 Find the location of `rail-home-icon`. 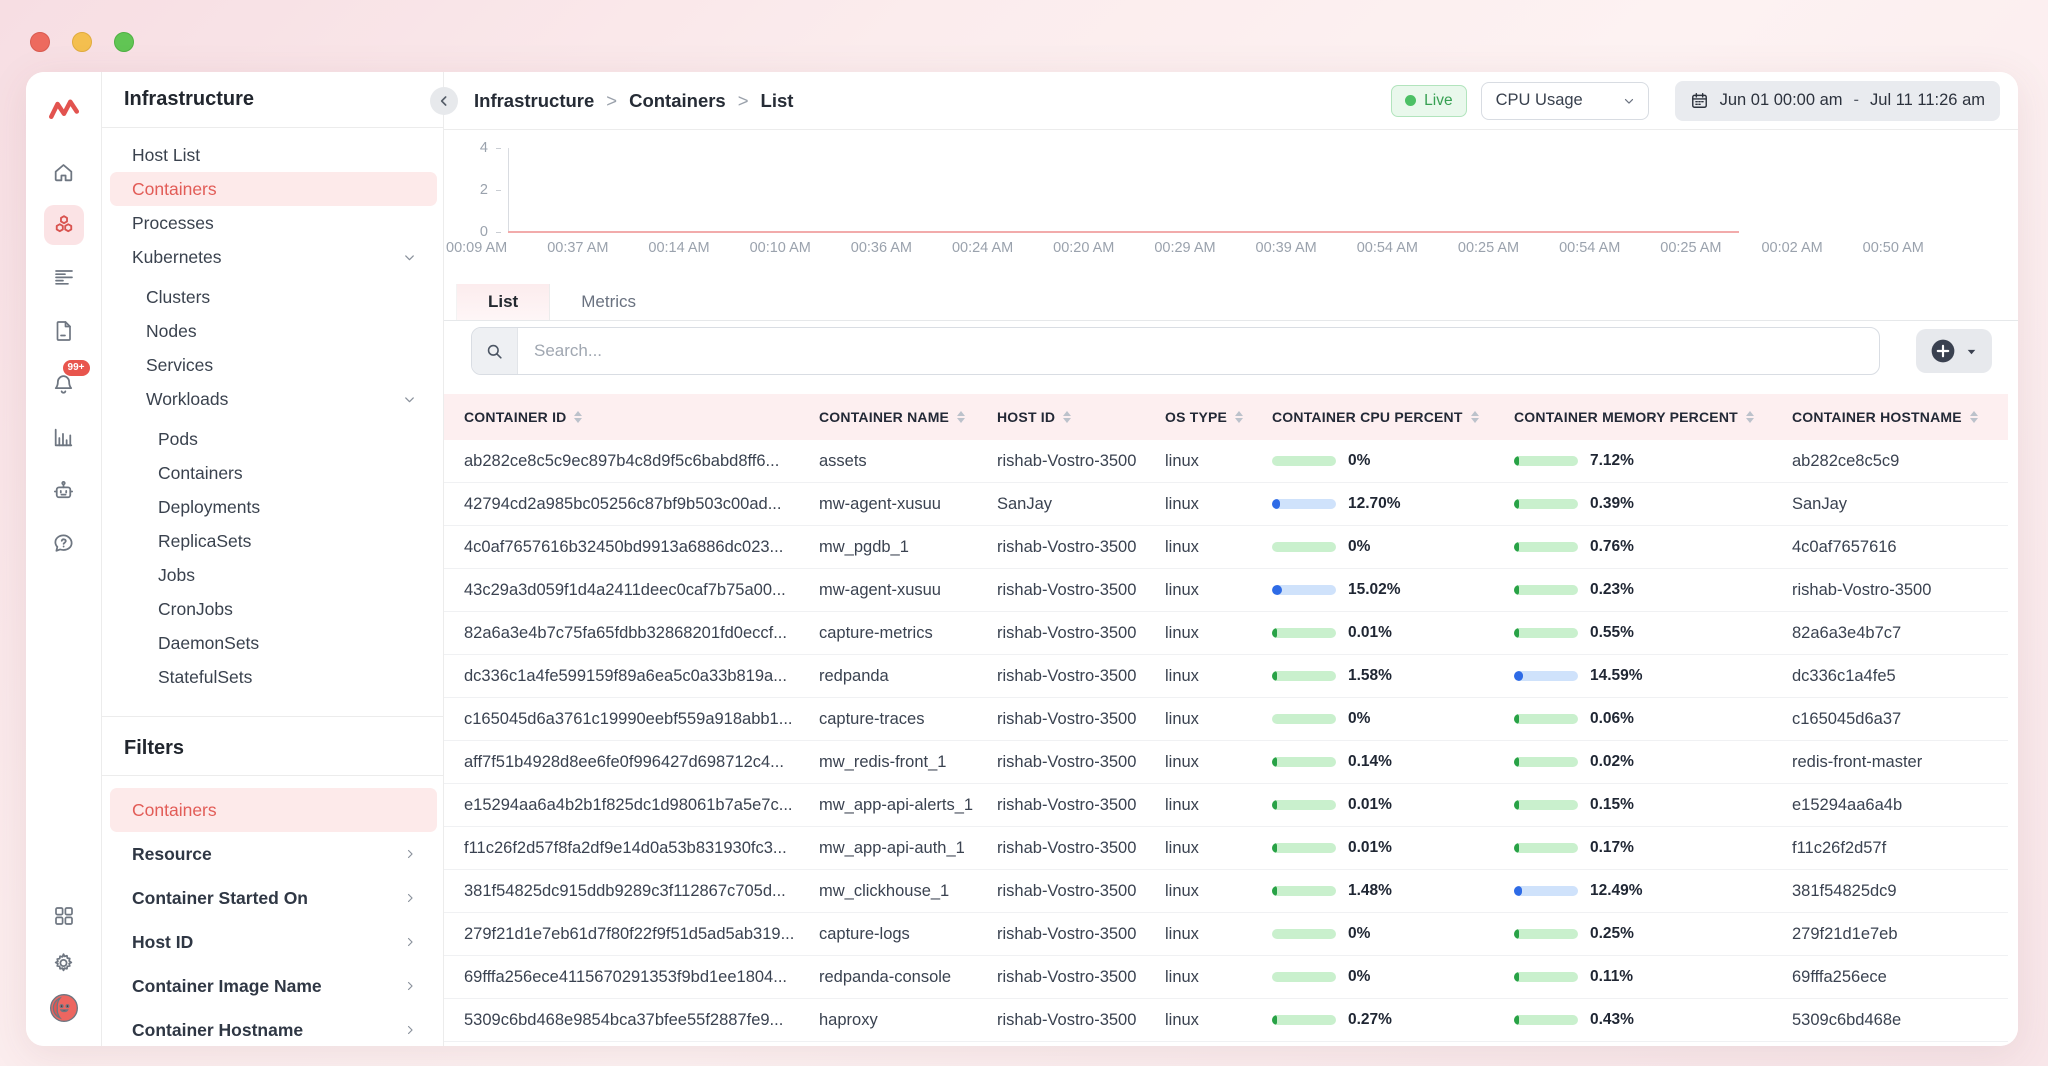

rail-home-icon is located at coordinates (64, 172).